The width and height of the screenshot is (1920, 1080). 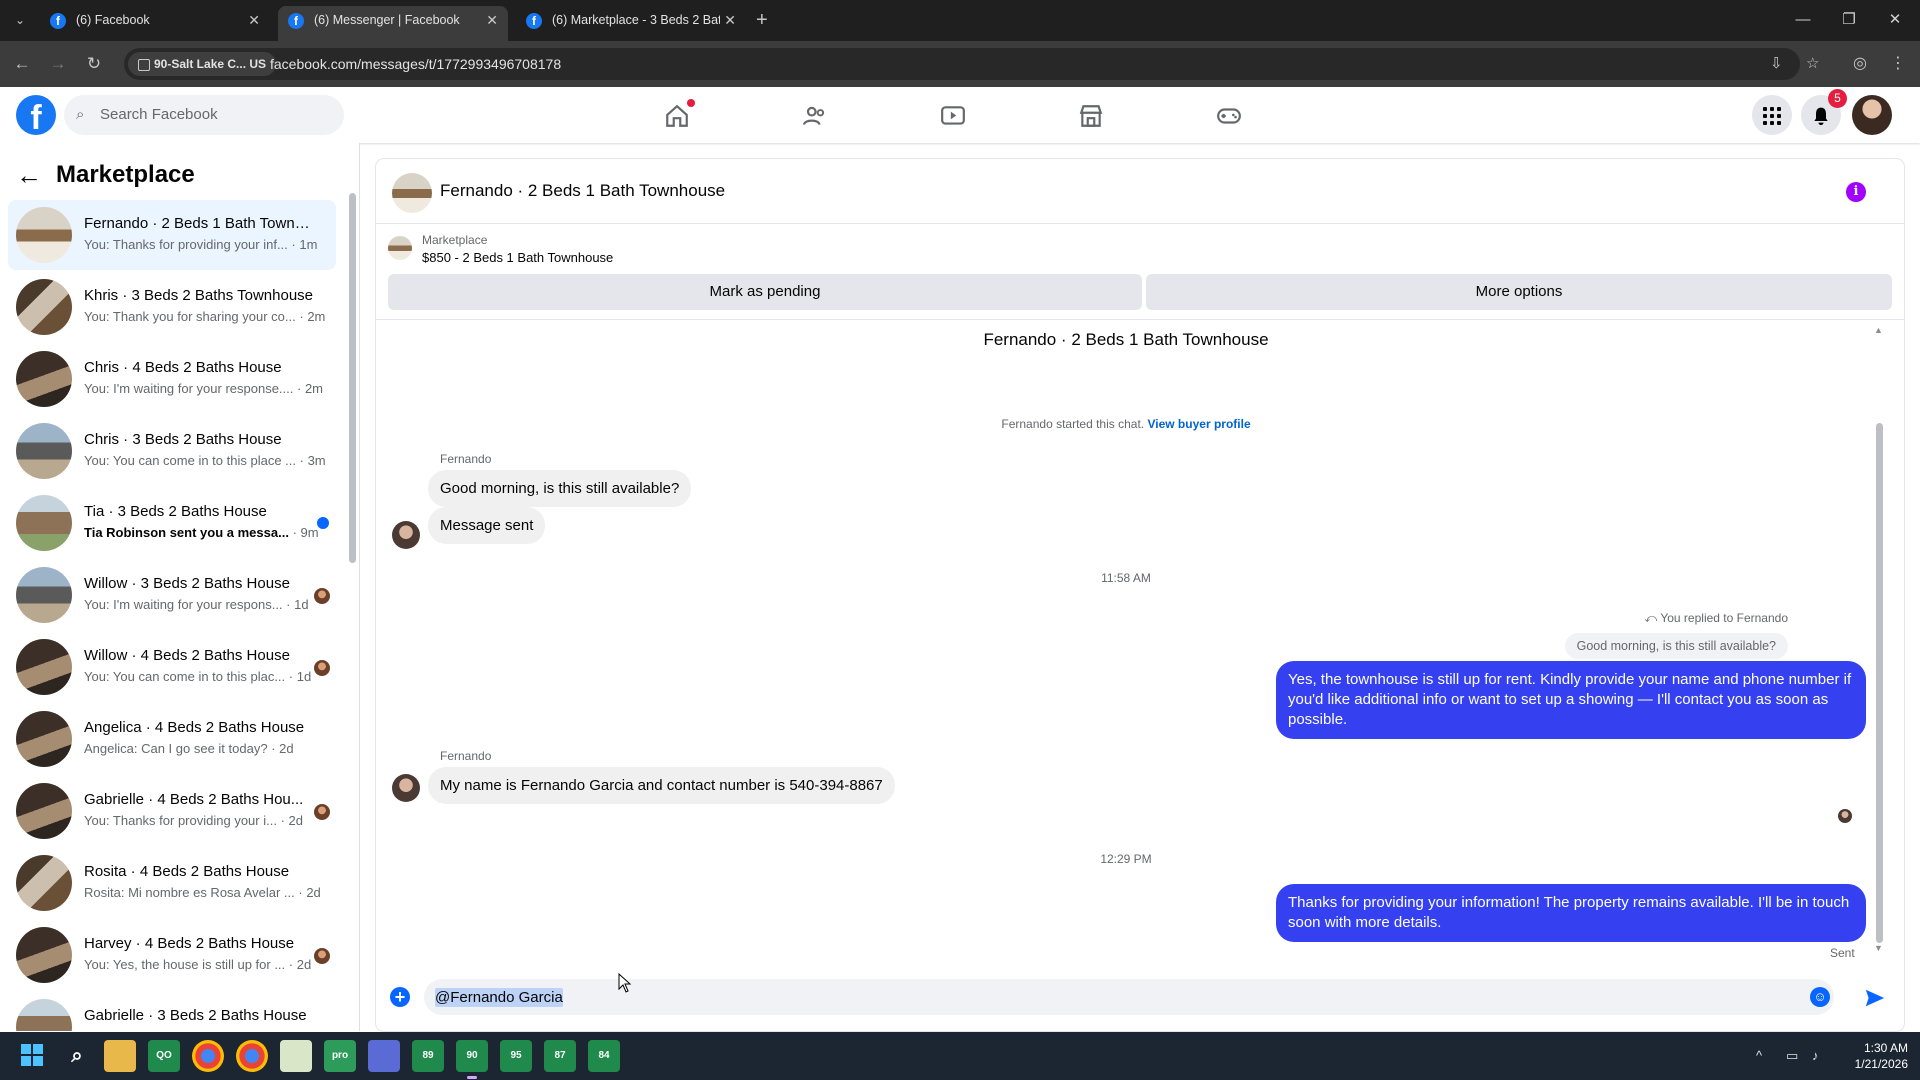 I want to click on tab-search-icon: ⌄, so click(x=20, y=20).